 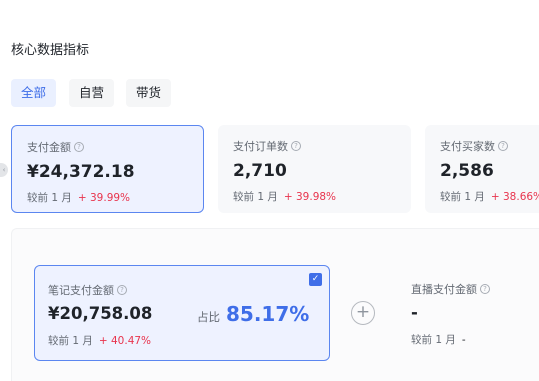 I want to click on change-value: + 39.99%, so click(x=104, y=198).